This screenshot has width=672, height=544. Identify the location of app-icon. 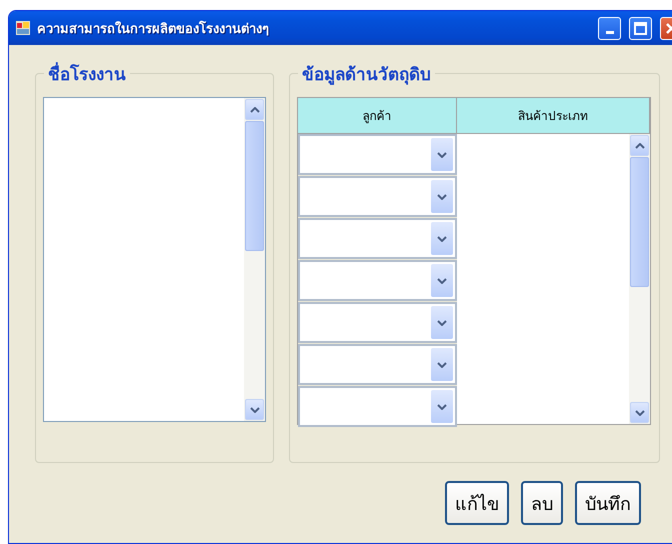
(23, 28).